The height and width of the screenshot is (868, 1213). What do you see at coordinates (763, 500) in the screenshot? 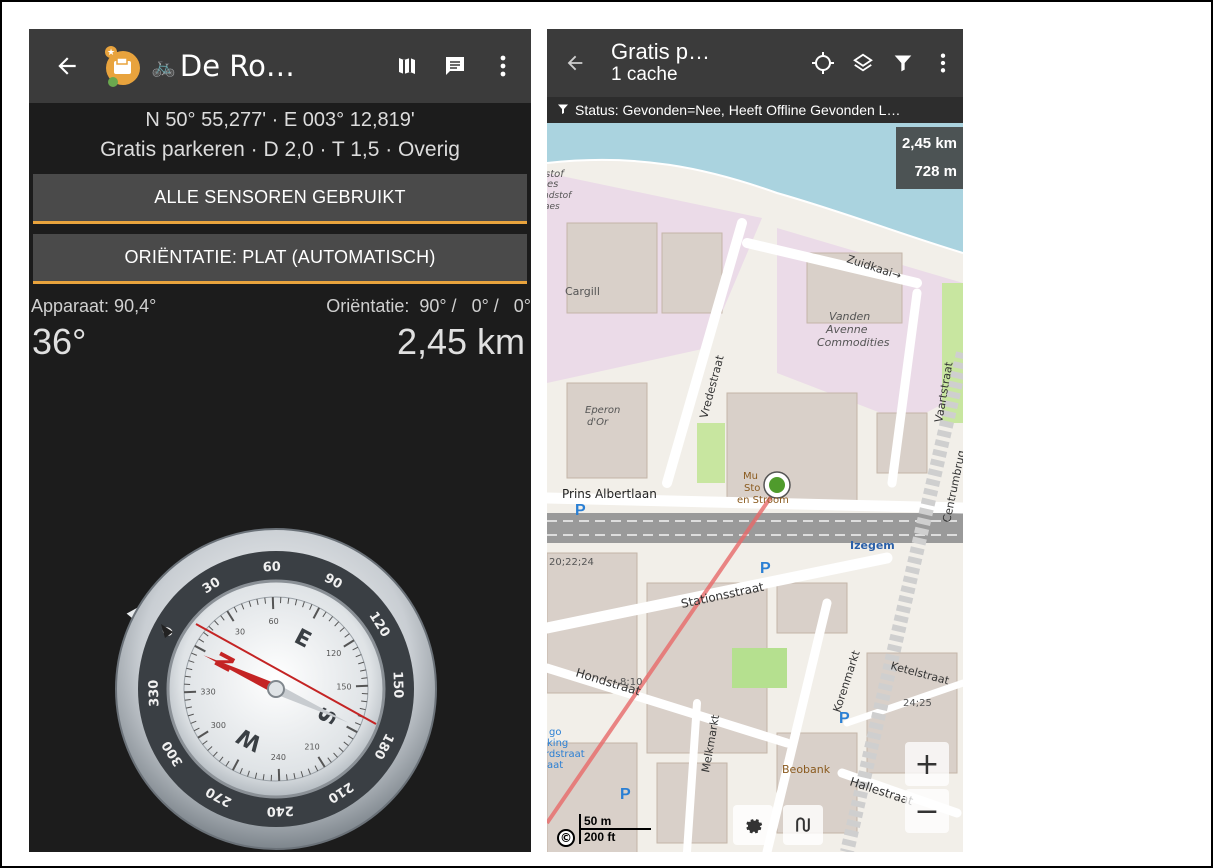
I see `label-museum-3: en Stroom` at bounding box center [763, 500].